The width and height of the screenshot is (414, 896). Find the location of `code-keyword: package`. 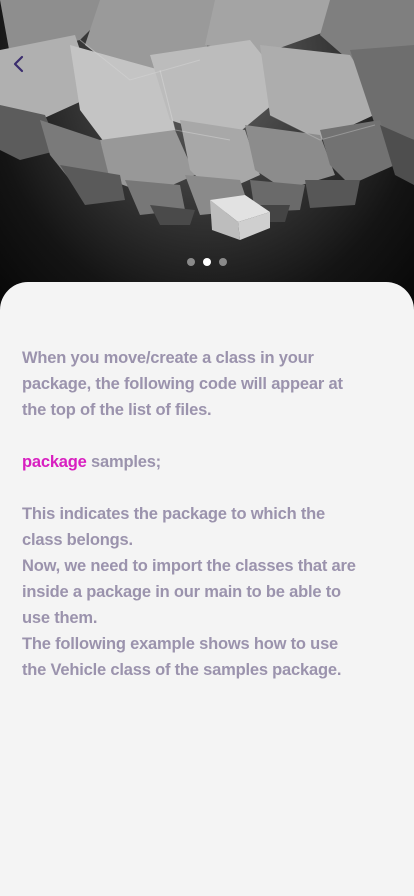

code-keyword: package is located at coordinates (54, 462).